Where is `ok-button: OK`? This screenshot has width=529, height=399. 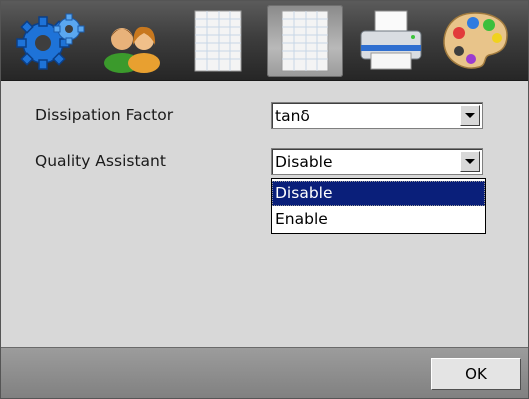 ok-button: OK is located at coordinates (476, 374).